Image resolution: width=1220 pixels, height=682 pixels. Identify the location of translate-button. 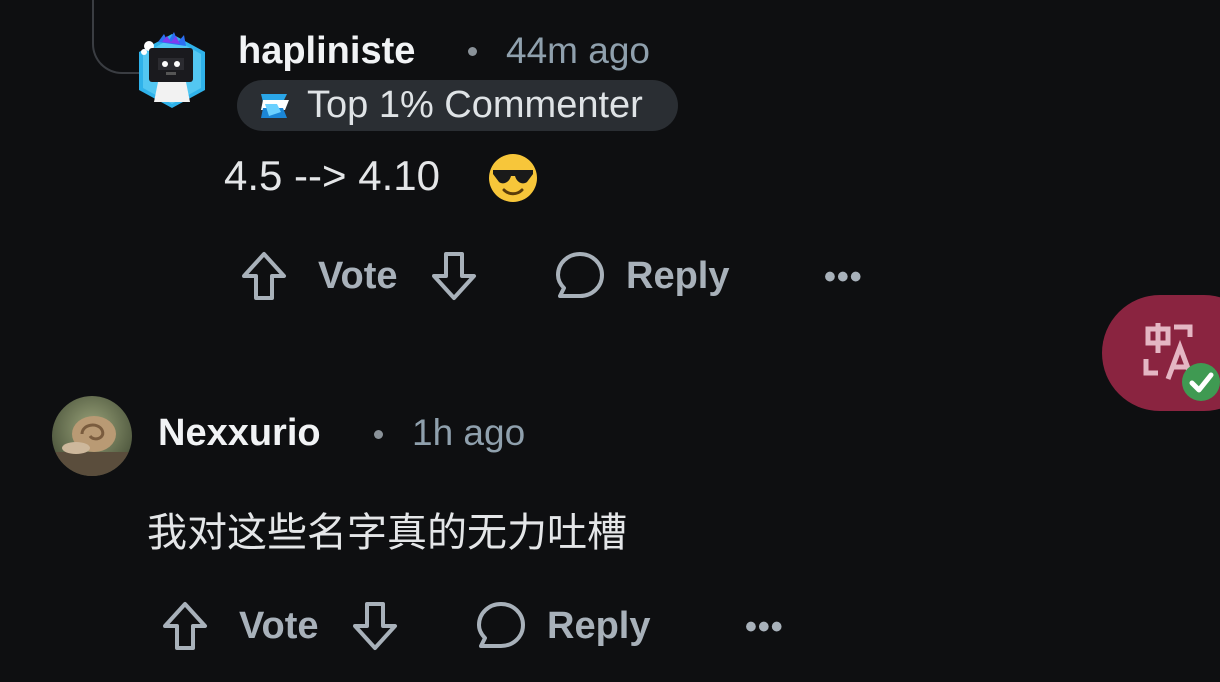
(1161, 353).